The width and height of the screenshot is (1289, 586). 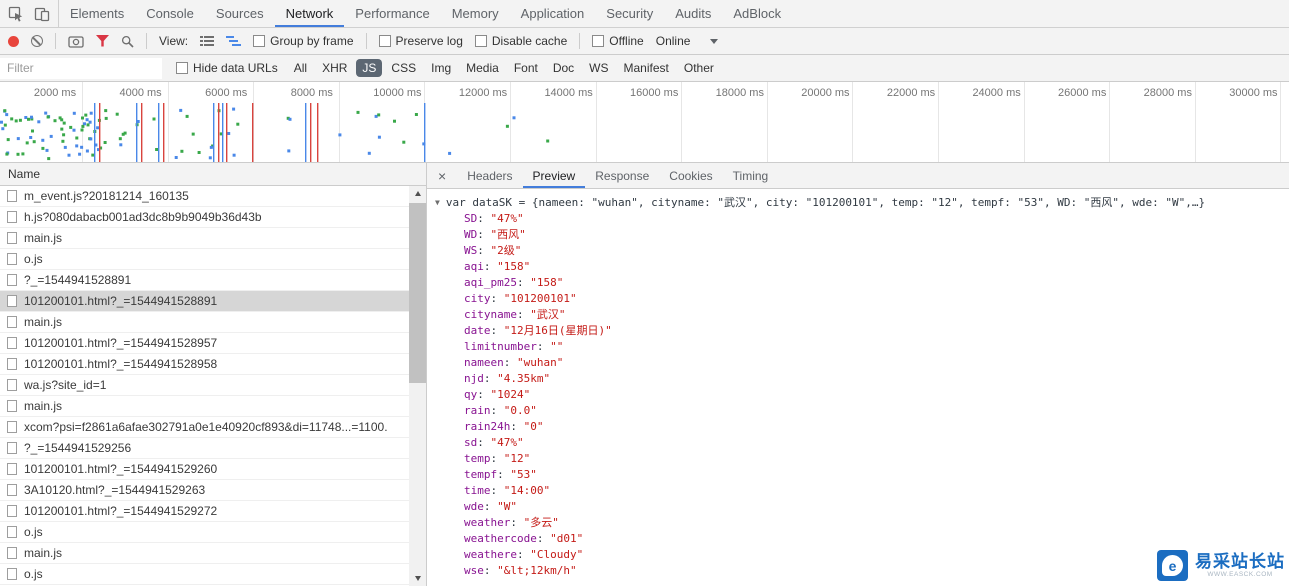 I want to click on device-toolbar-icon, so click(x=42, y=14).